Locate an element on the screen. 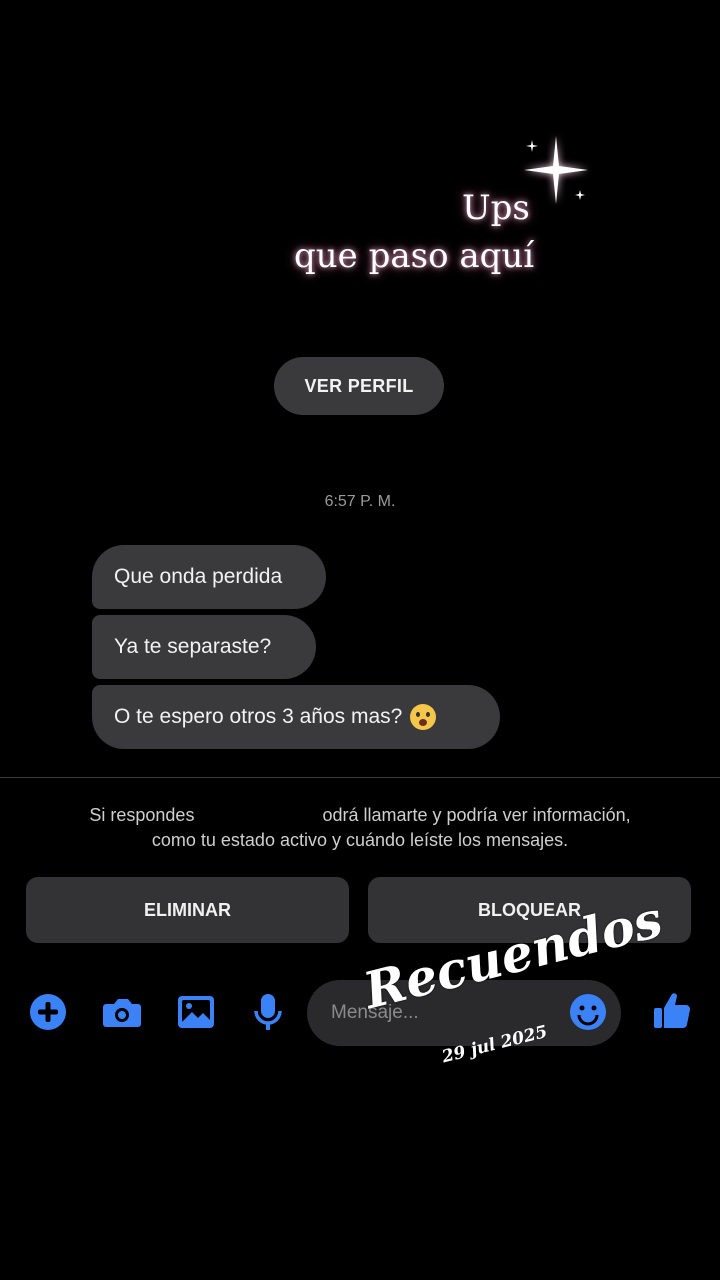 The width and height of the screenshot is (720, 1280). delete-button: ELIMINAR is located at coordinates (187, 910).